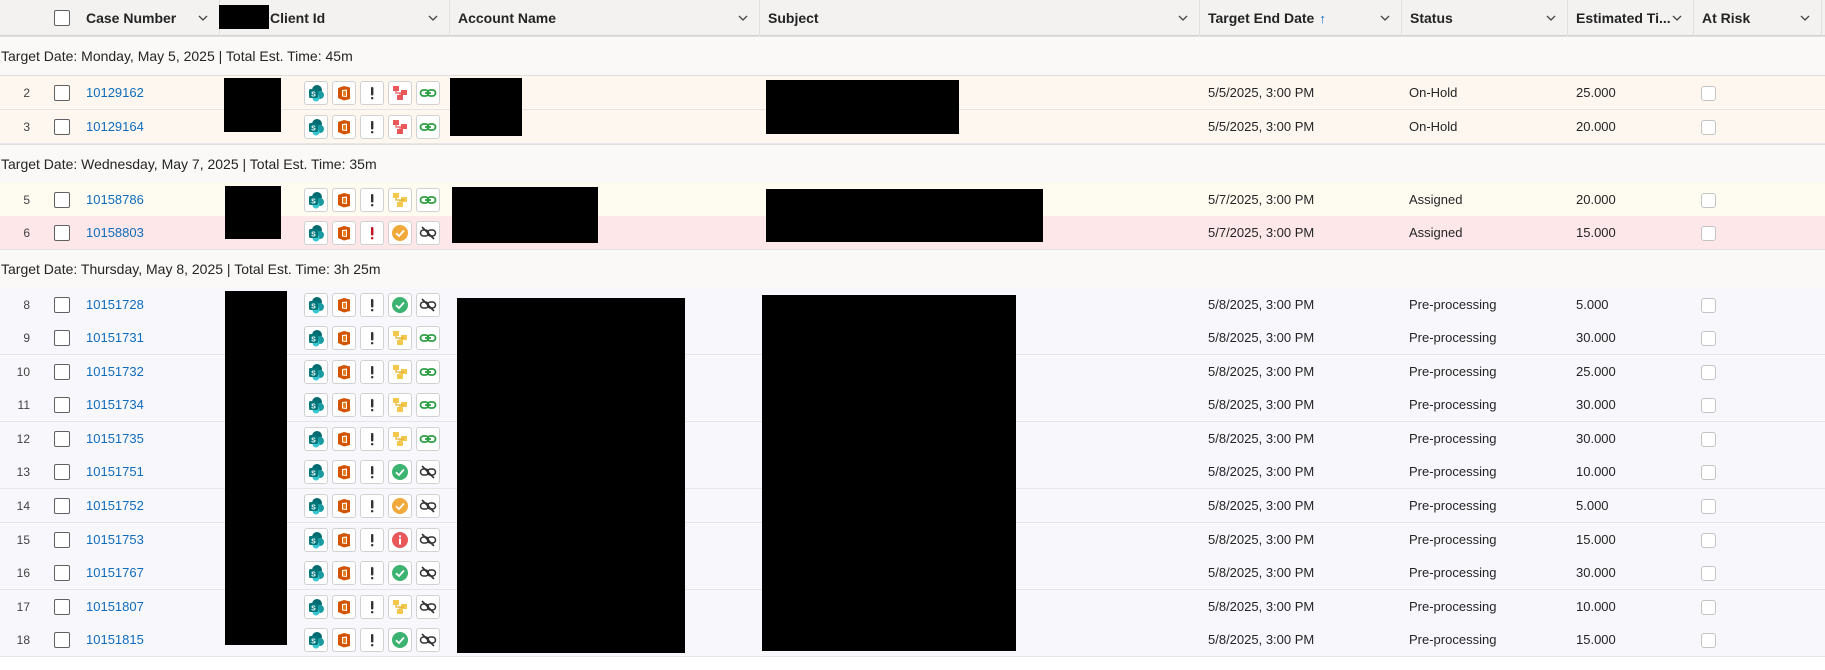  Describe the element at coordinates (115, 639) in the screenshot. I see `case-number-link: 10151815` at that location.